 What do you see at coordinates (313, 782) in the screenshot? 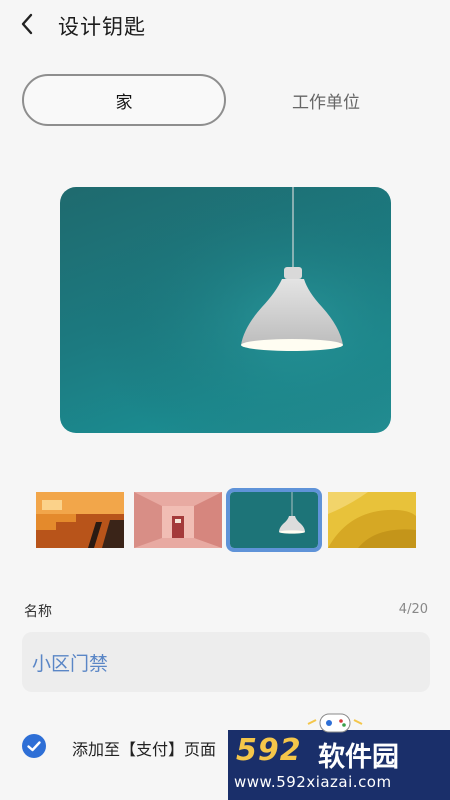
I see `watermark-url: www.592xiazai.com` at bounding box center [313, 782].